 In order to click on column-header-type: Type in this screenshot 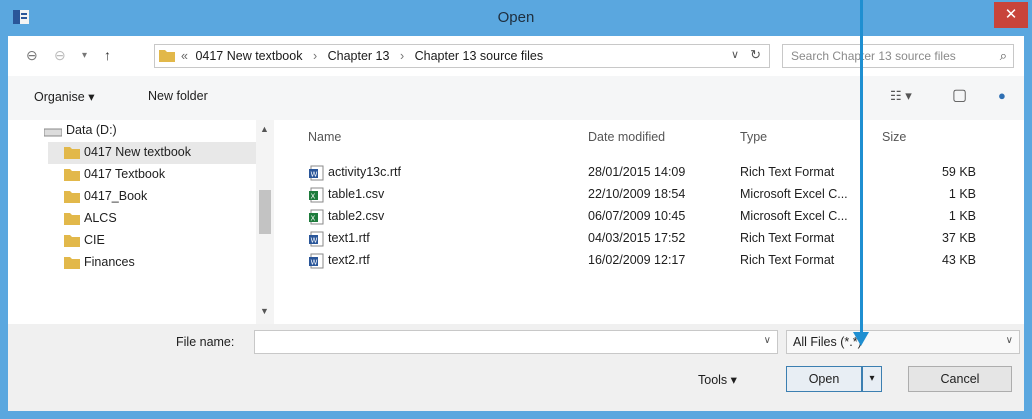, I will do `click(753, 137)`.